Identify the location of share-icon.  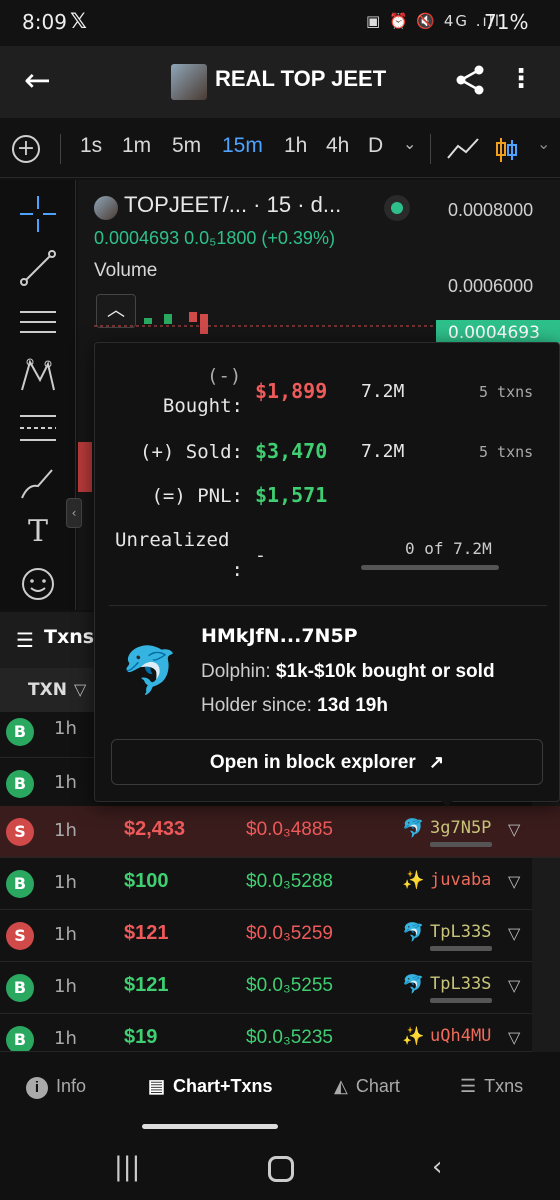
(470, 80).